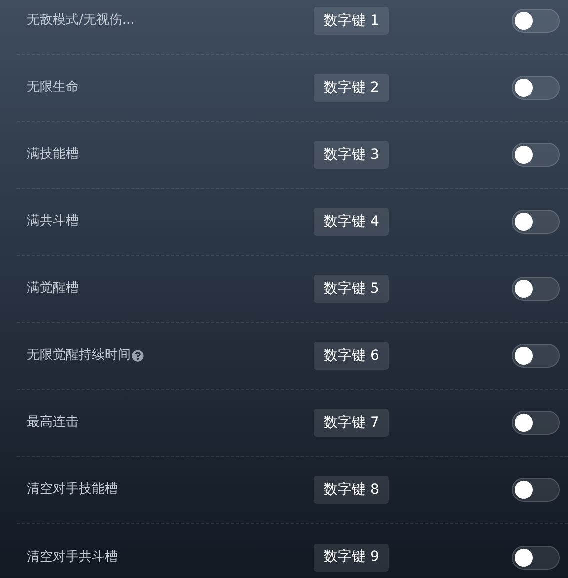 This screenshot has width=568, height=578. What do you see at coordinates (53, 88) in the screenshot?
I see `option-label: 无限生命` at bounding box center [53, 88].